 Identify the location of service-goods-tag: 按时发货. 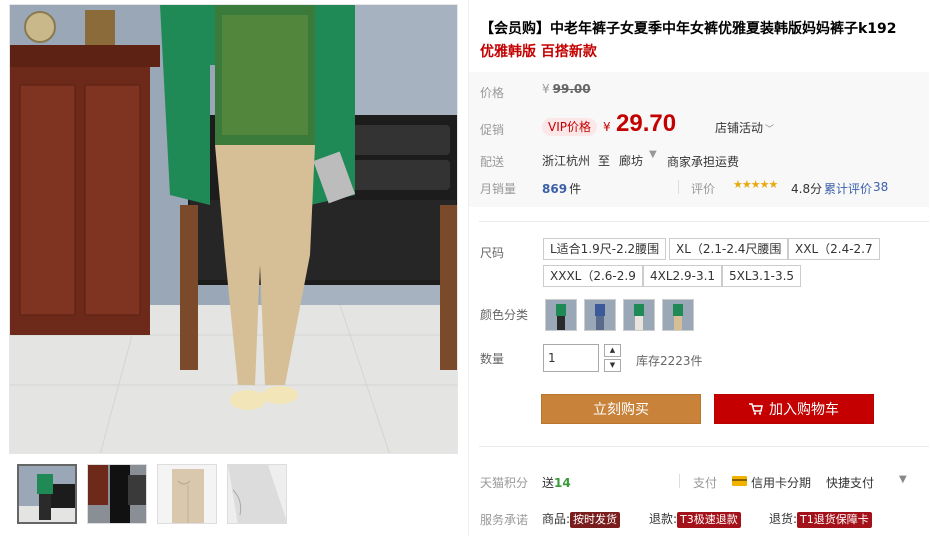
(595, 520).